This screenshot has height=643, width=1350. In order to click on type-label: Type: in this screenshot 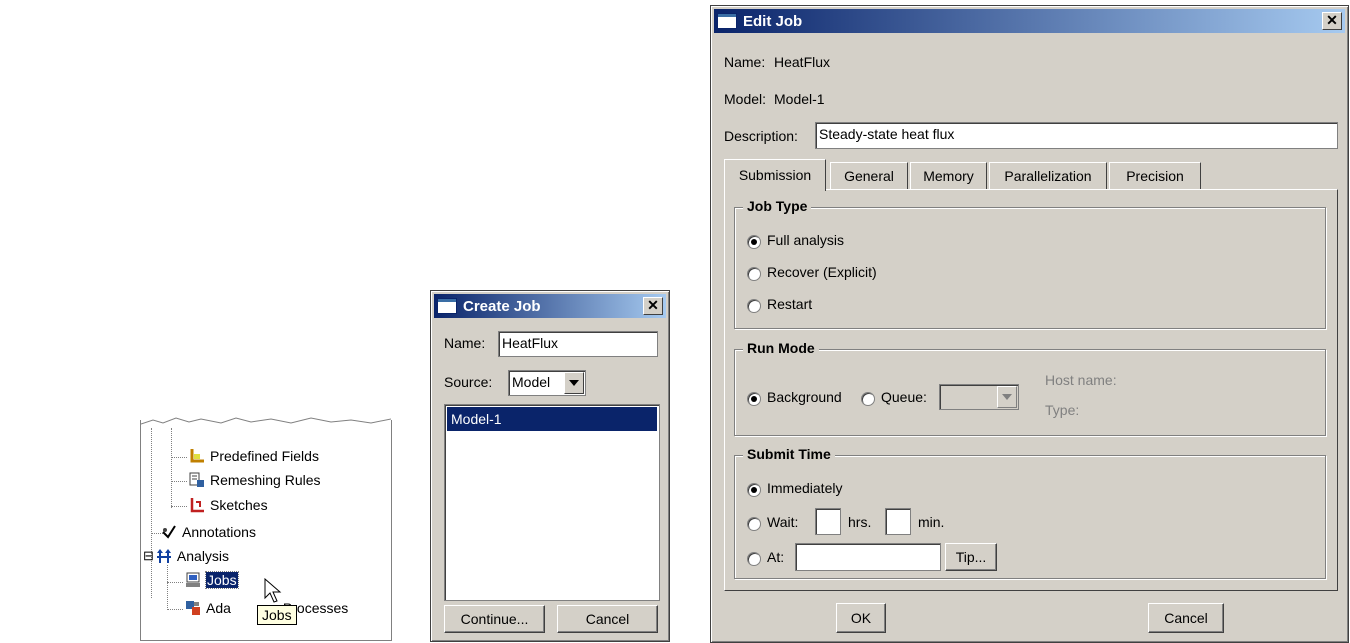, I will do `click(1062, 410)`.